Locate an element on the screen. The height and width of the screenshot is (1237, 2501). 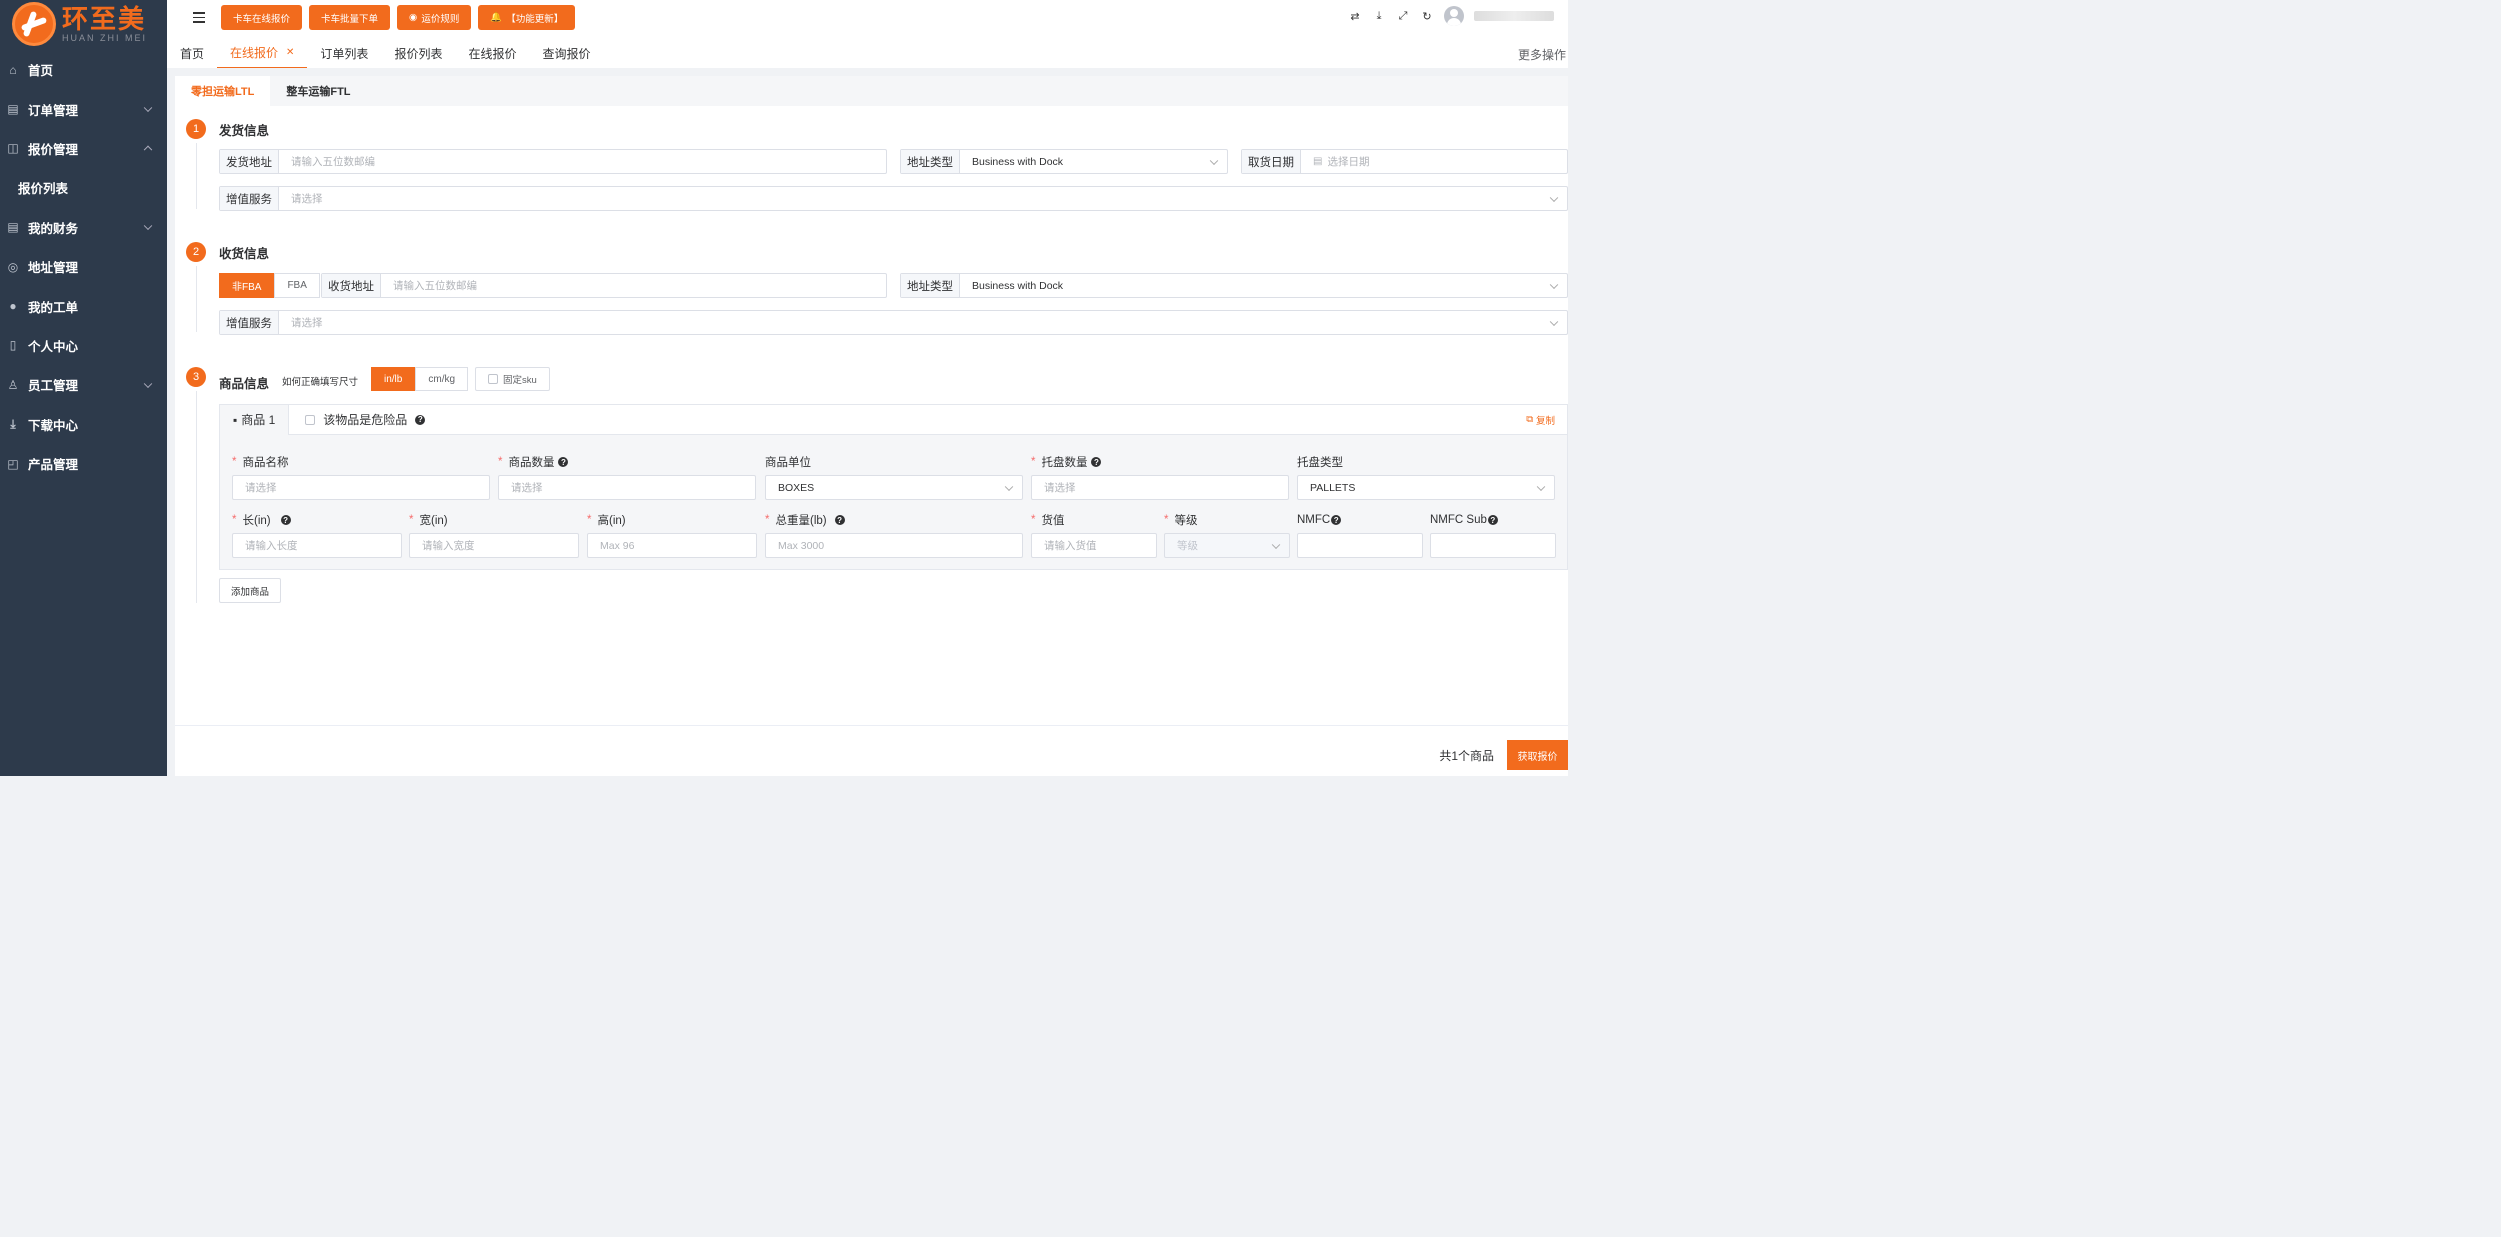
non-fba-option: 非FBA is located at coordinates (247, 285).